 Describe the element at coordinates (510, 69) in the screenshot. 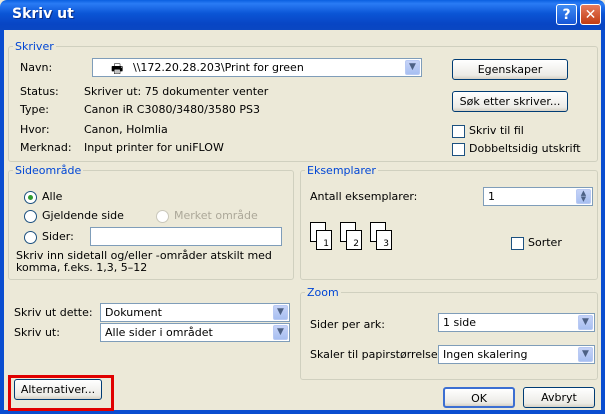

I see `properties-button: Egenskaper` at that location.